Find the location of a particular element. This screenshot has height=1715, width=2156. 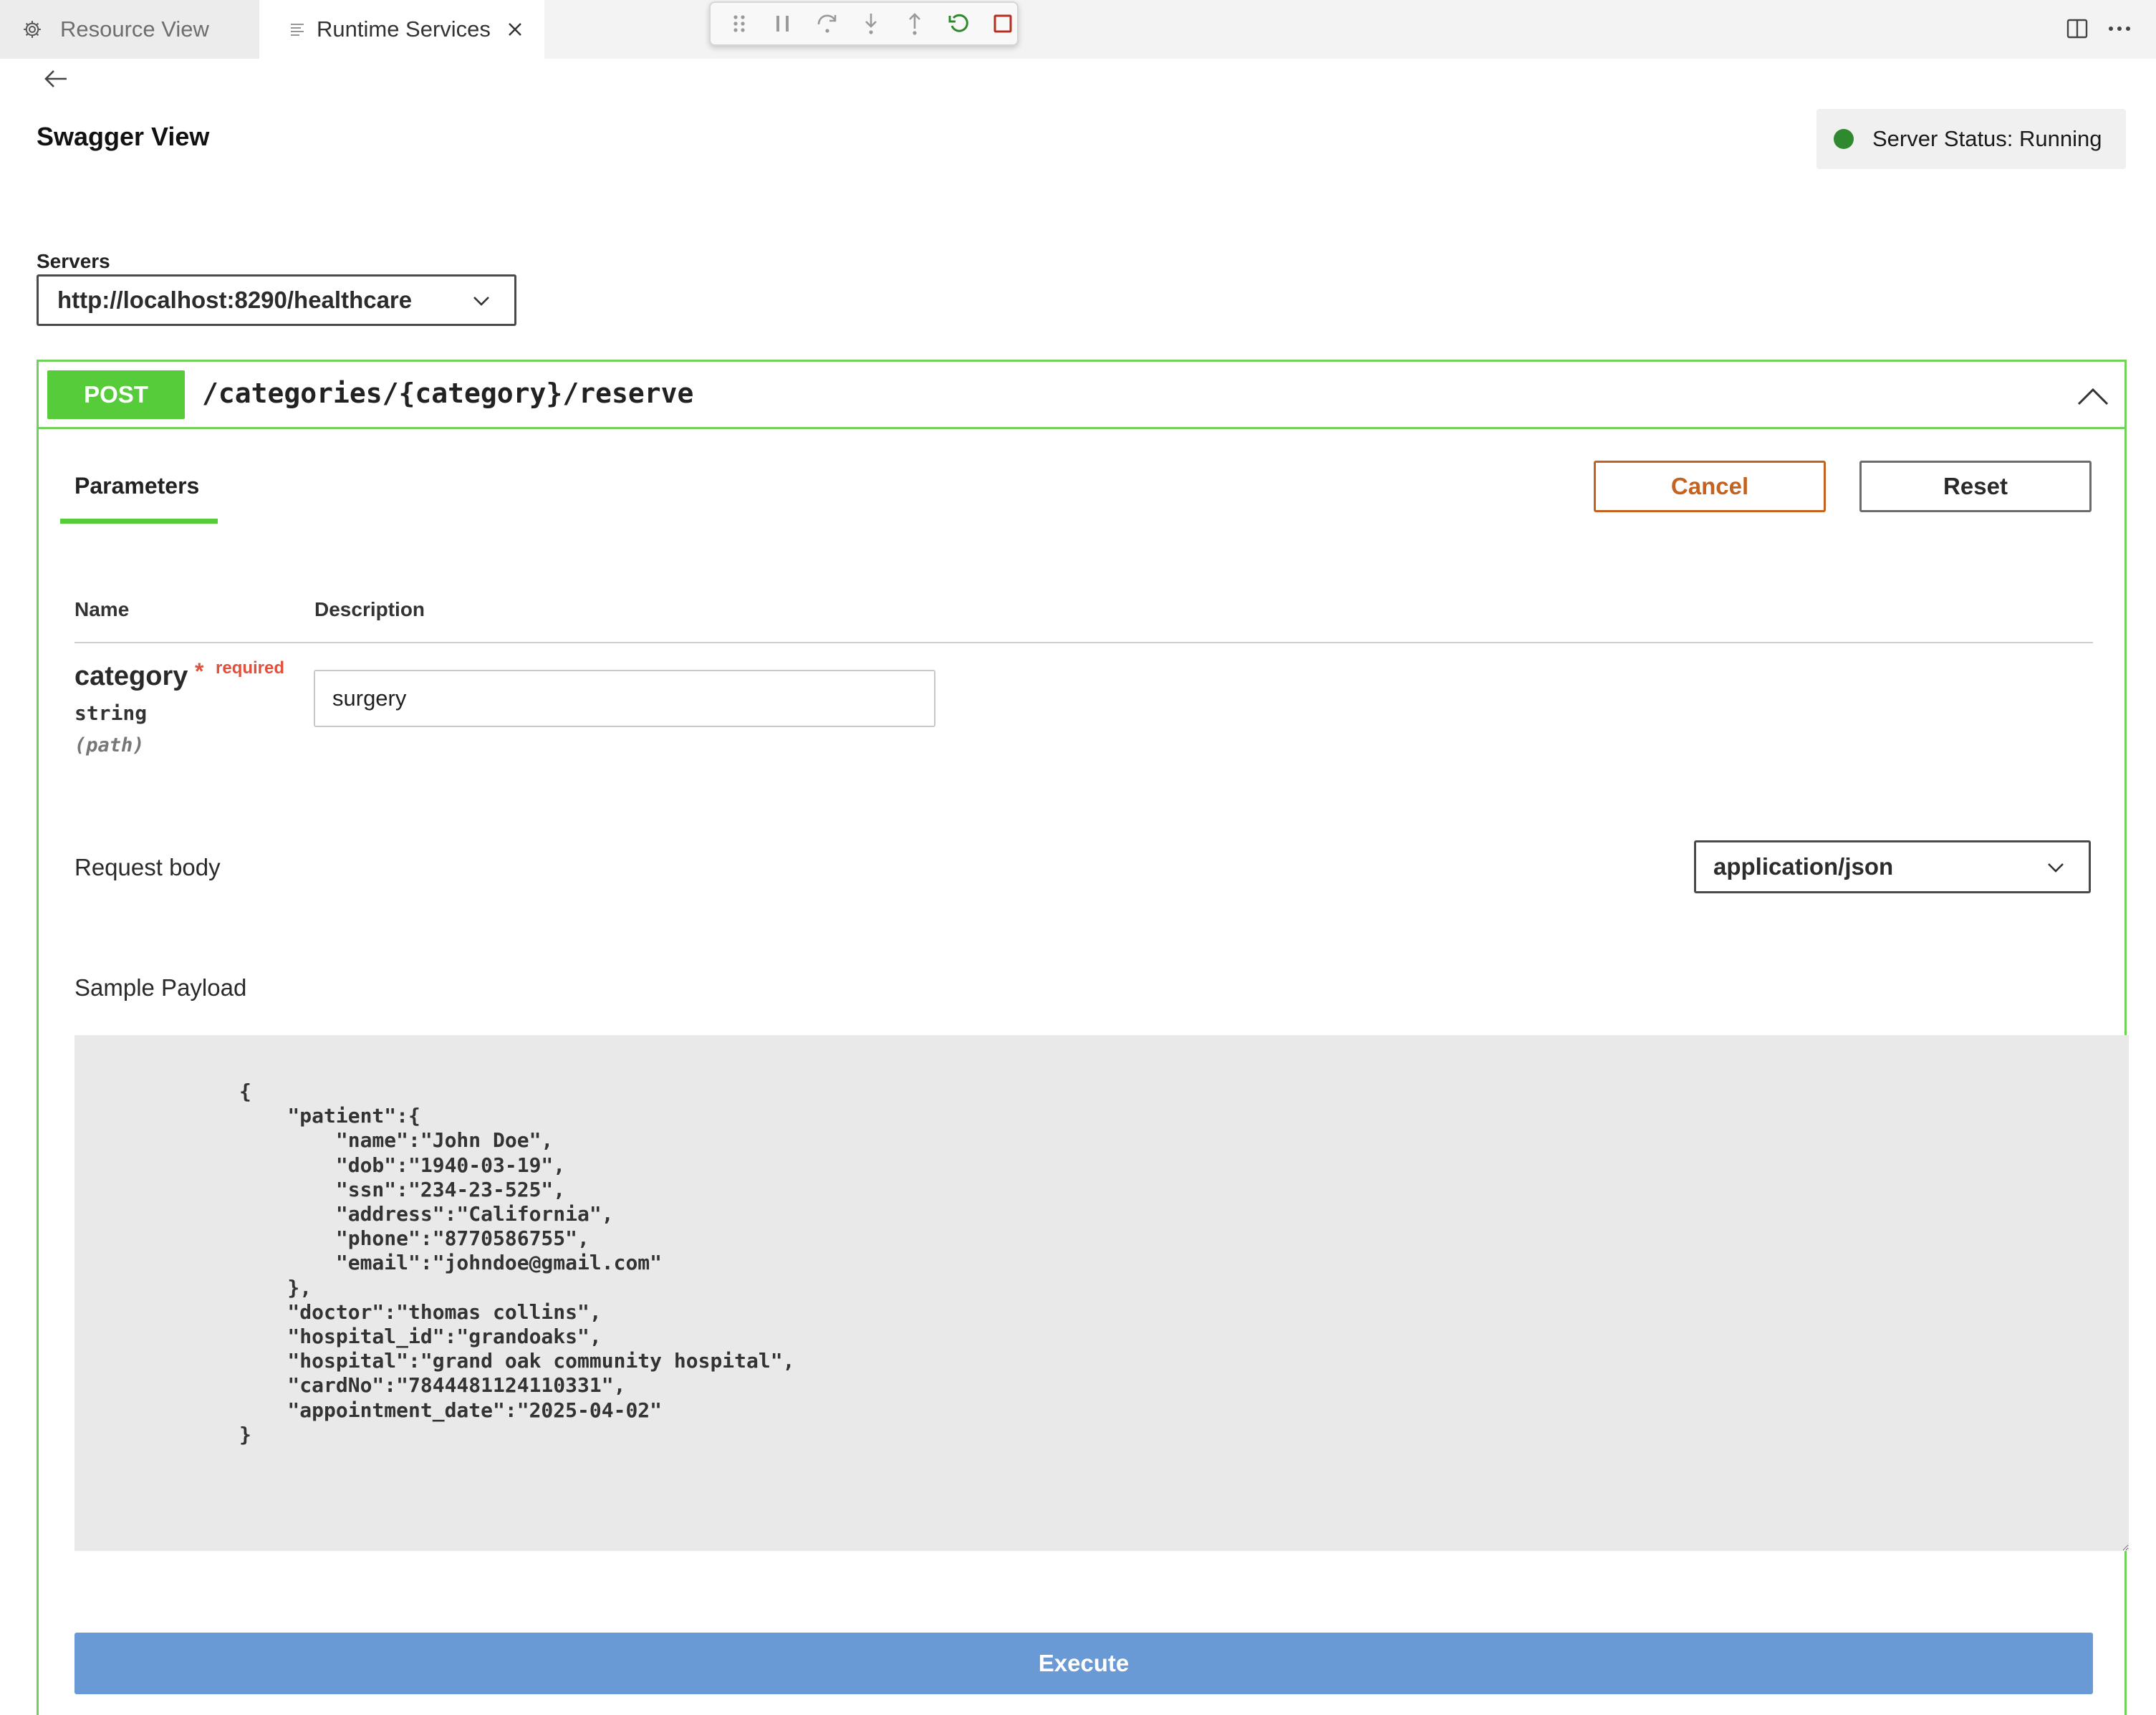

required-star: * is located at coordinates (199, 671).